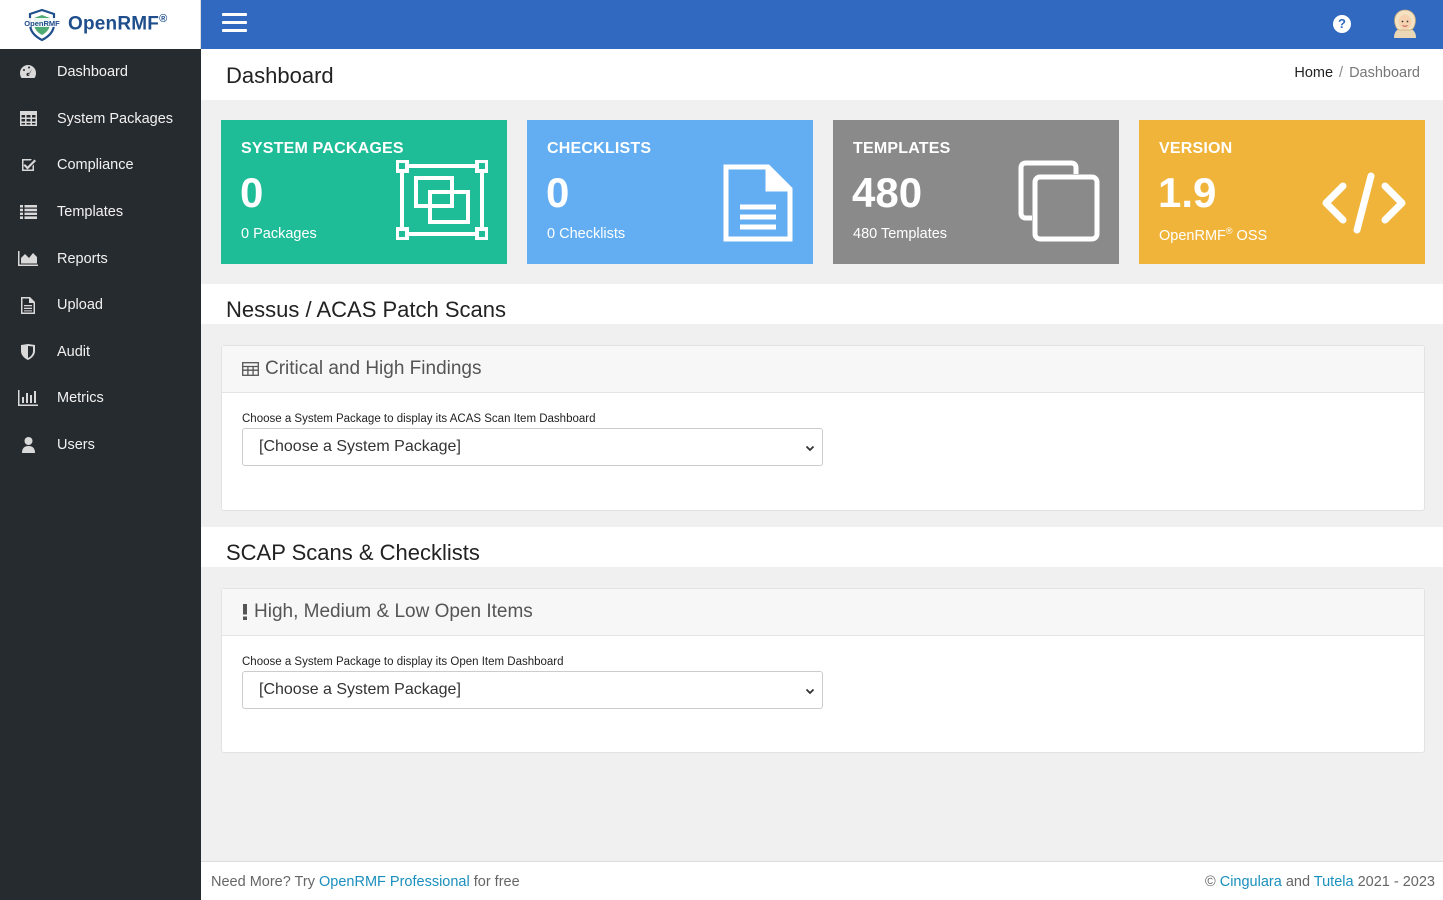 This screenshot has width=1443, height=900. I want to click on sidebar-item-label: Dashboard, so click(92, 72).